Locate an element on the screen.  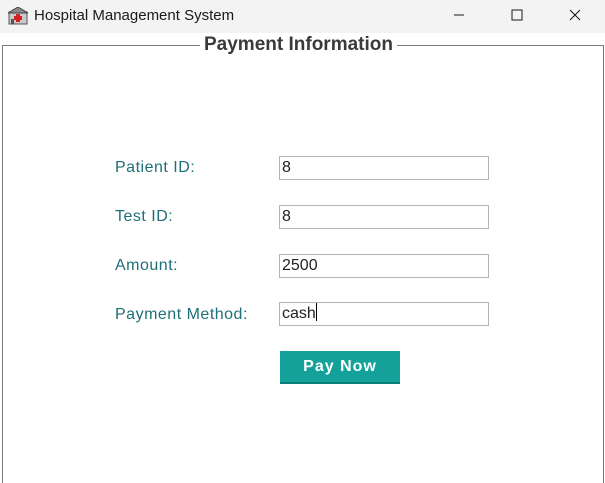
pay-now-button: Pay Now is located at coordinates (340, 367).